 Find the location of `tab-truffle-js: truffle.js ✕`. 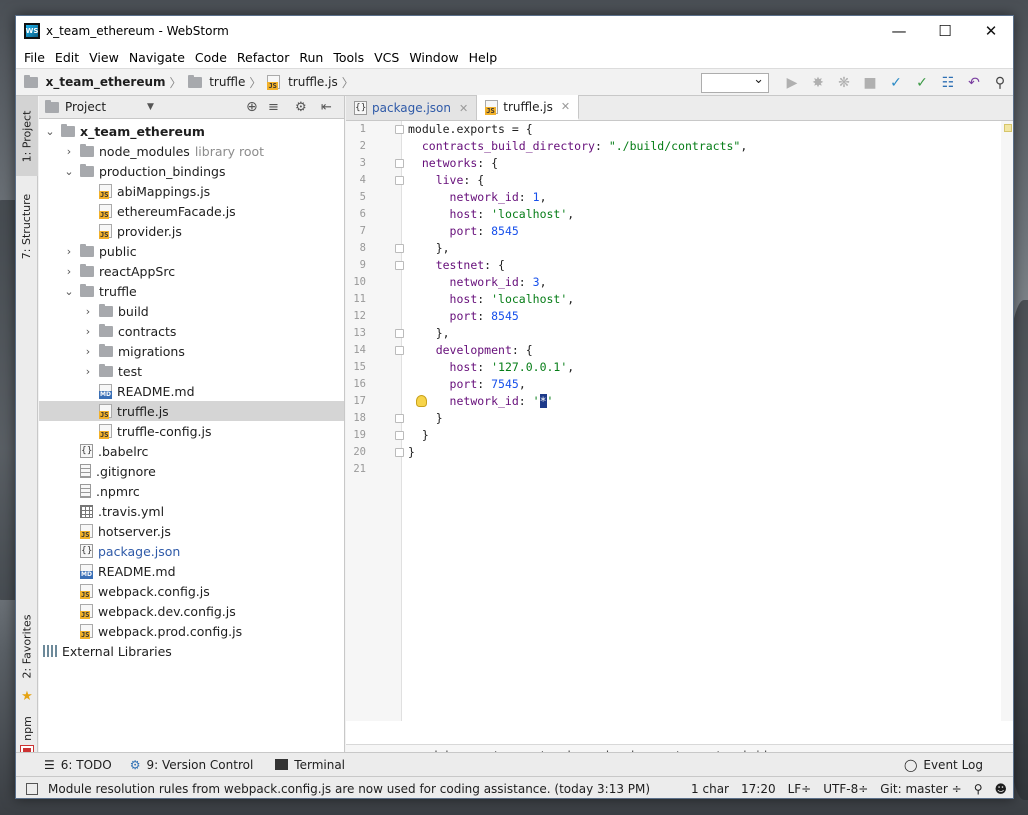

tab-truffle-js: truffle.js ✕ is located at coordinates (528, 107).